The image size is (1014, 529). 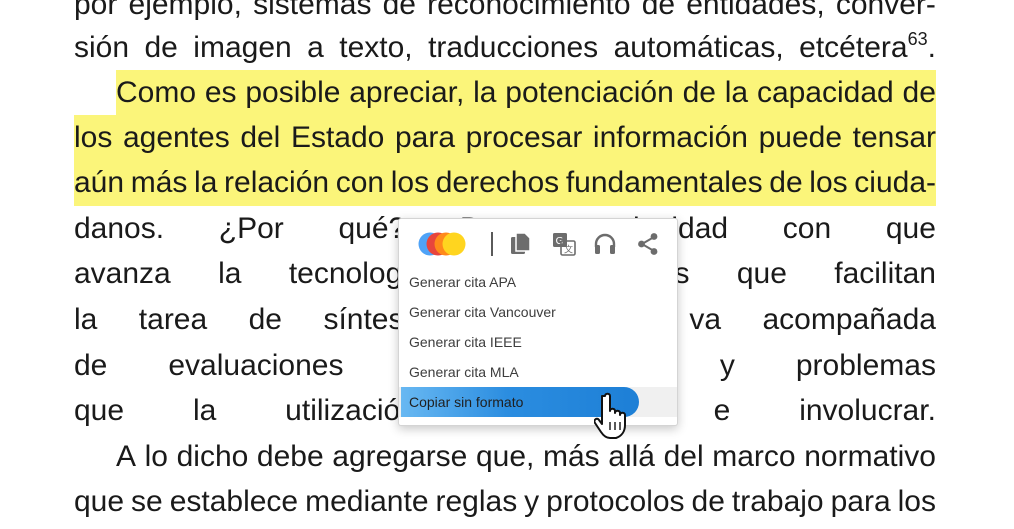 I want to click on share-icon, so click(x=648, y=244).